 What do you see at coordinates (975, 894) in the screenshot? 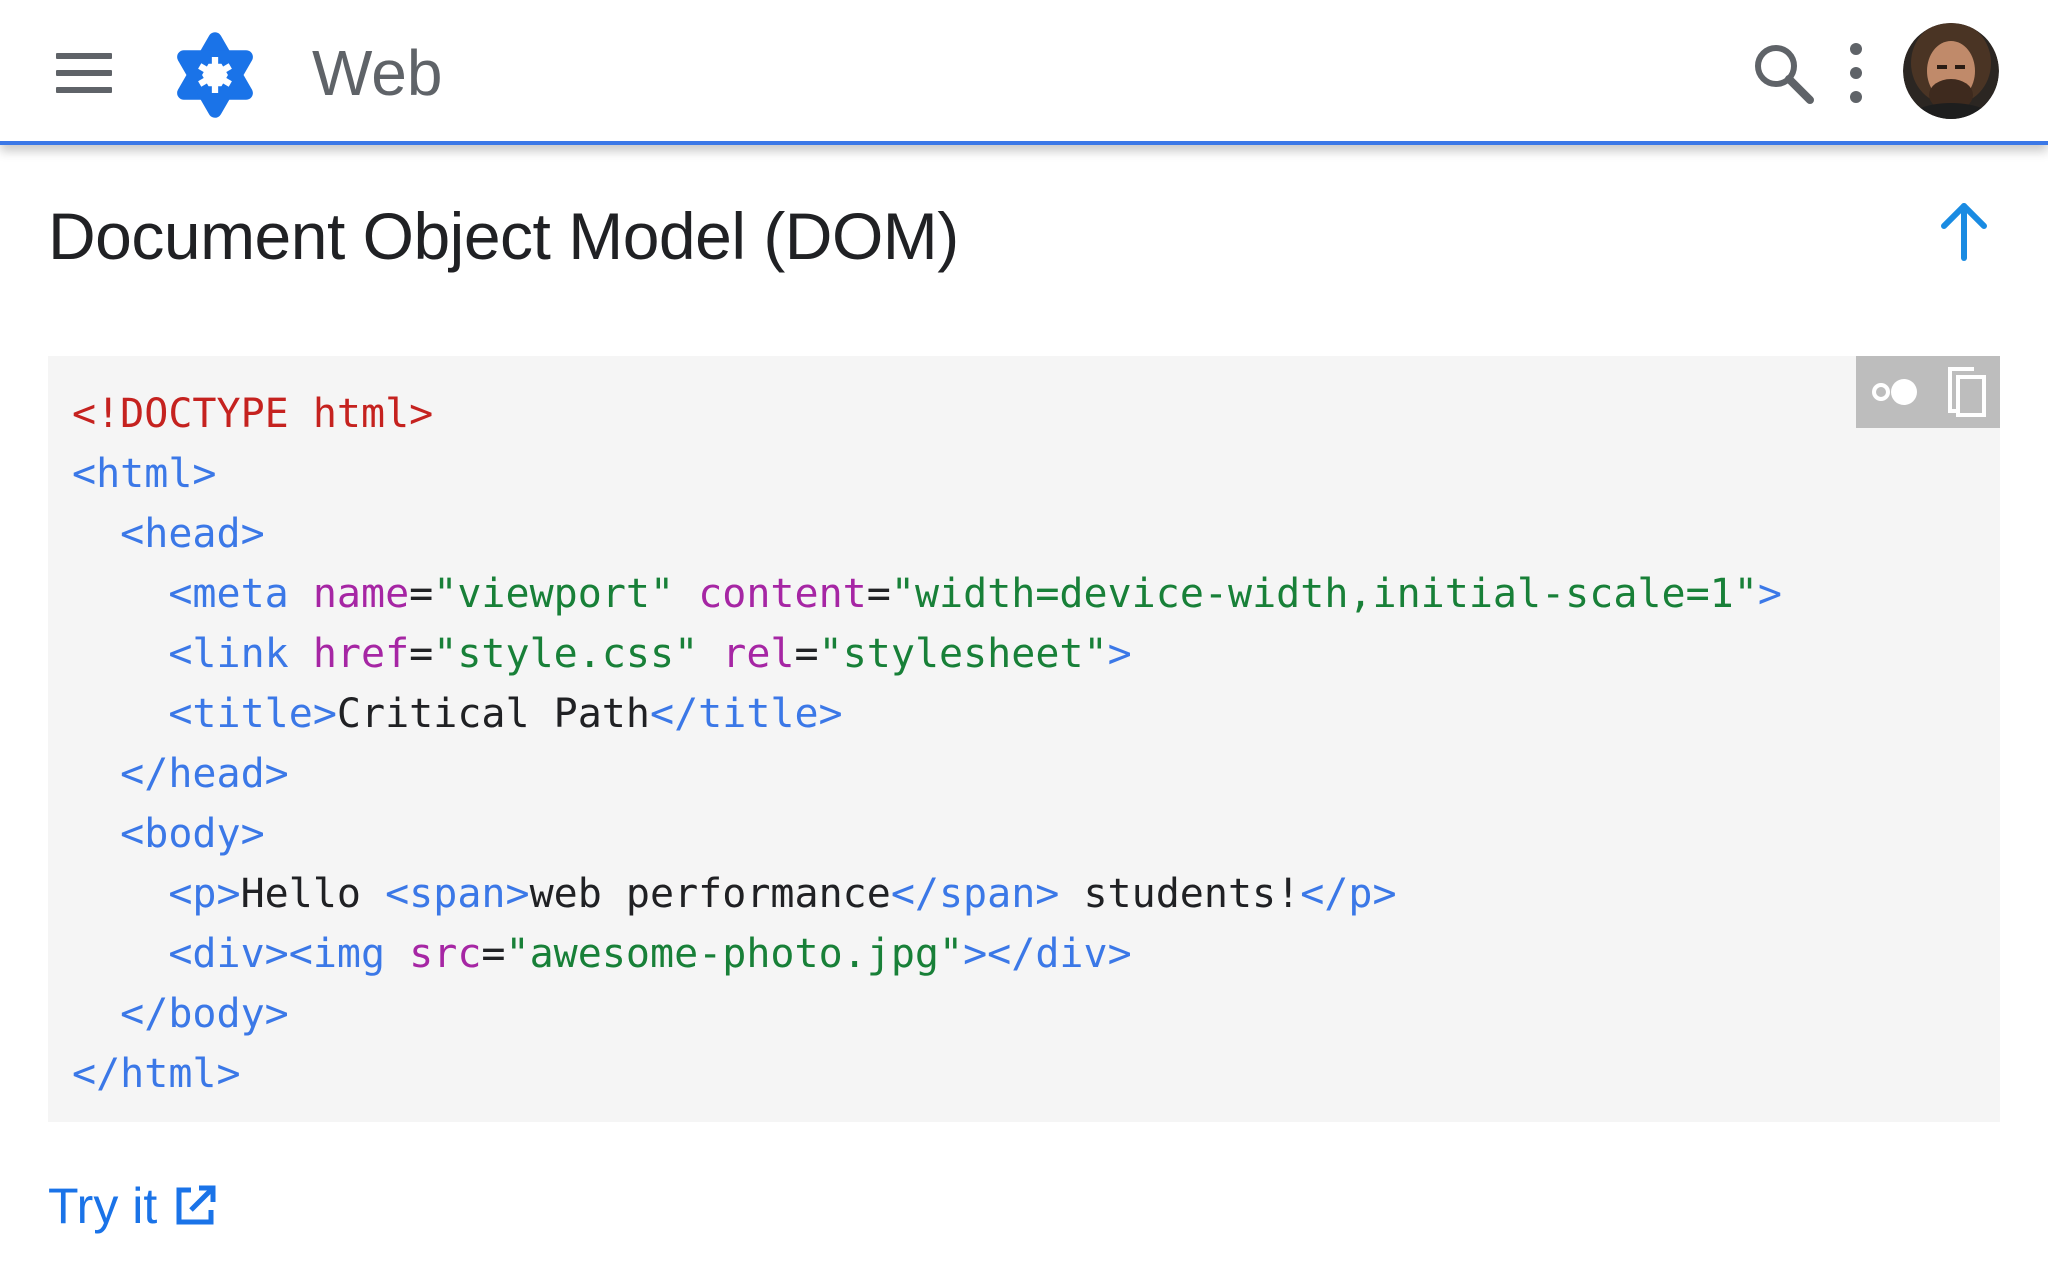
I see `code-token: </span>` at bounding box center [975, 894].